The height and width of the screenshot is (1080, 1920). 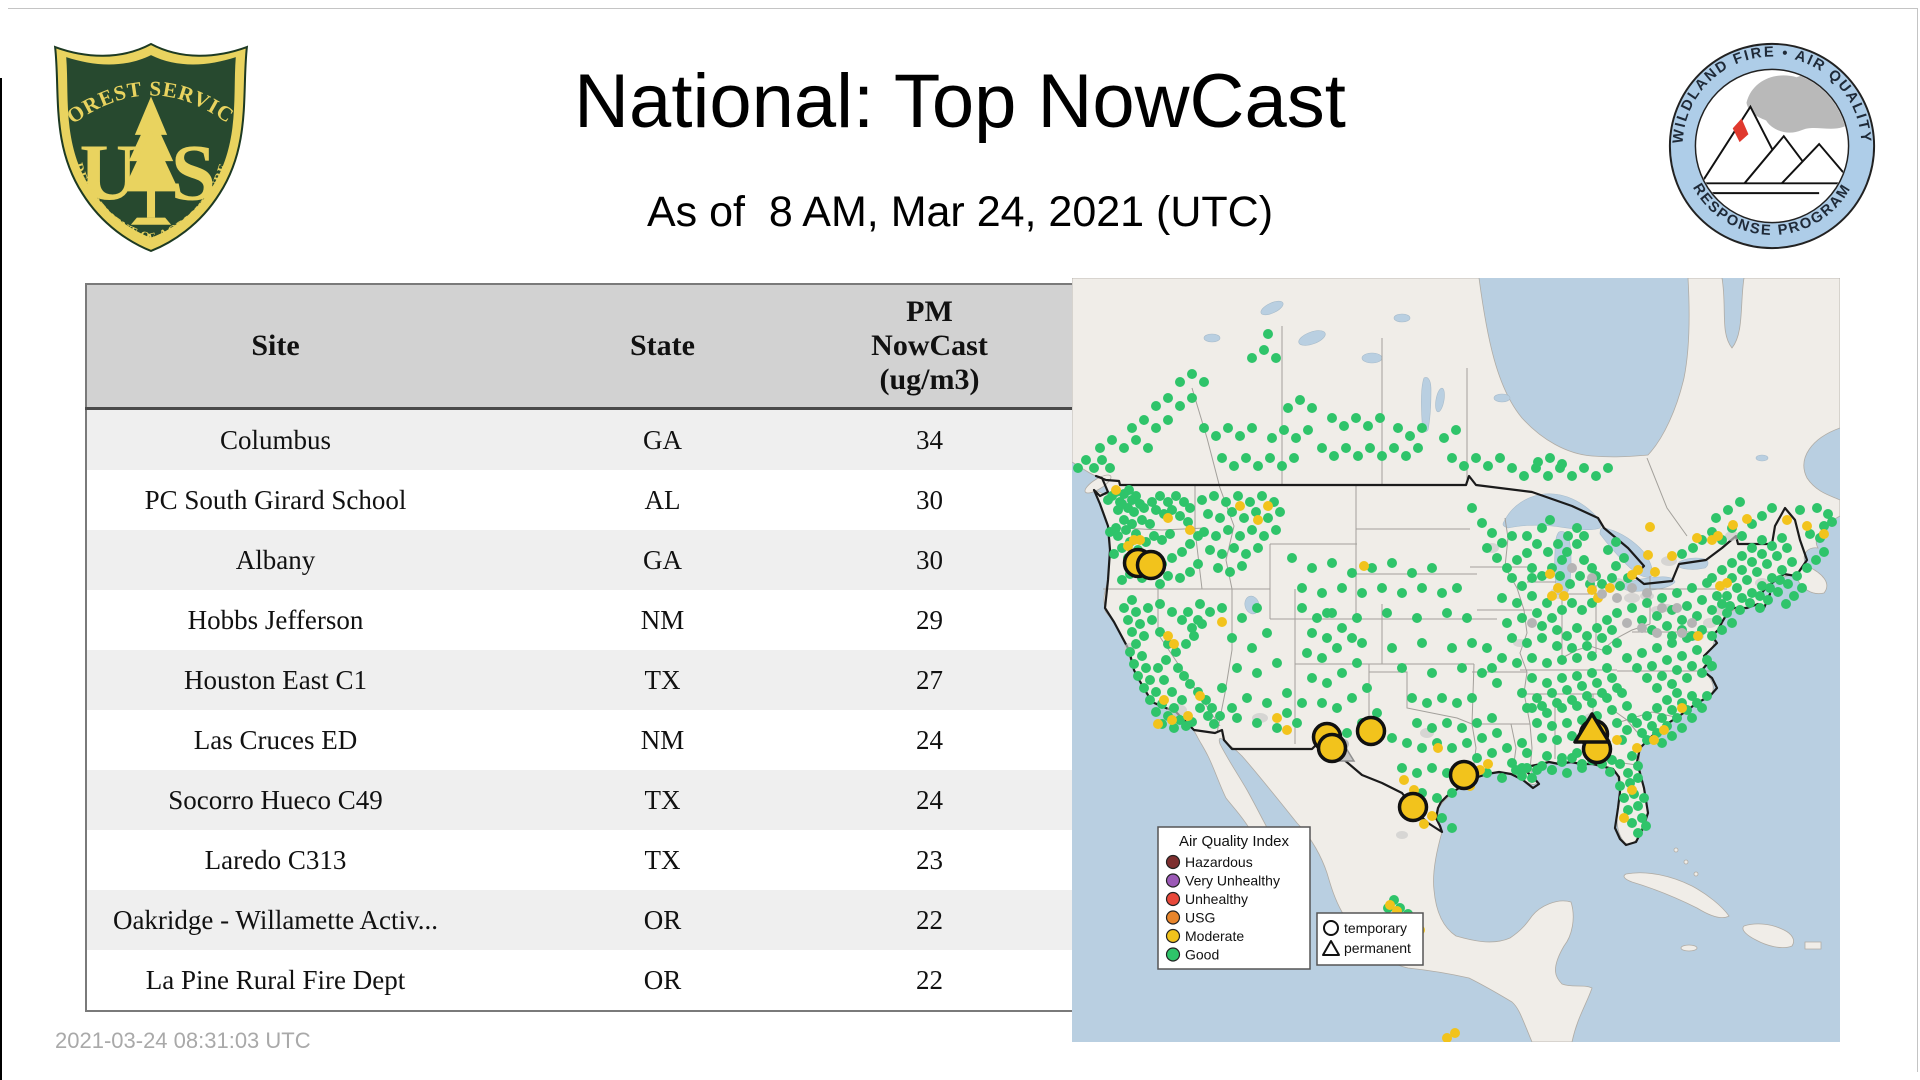 I want to click on pm-nowcast-cell: 30, so click(x=929, y=499).